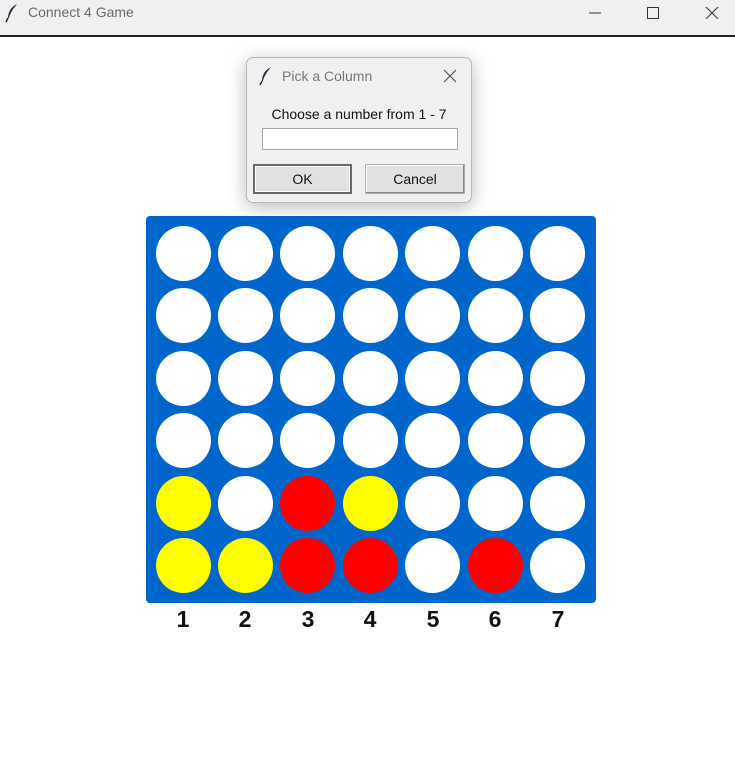 Image resolution: width=735 pixels, height=767 pixels. What do you see at coordinates (245, 619) in the screenshot?
I see `column-label: 2` at bounding box center [245, 619].